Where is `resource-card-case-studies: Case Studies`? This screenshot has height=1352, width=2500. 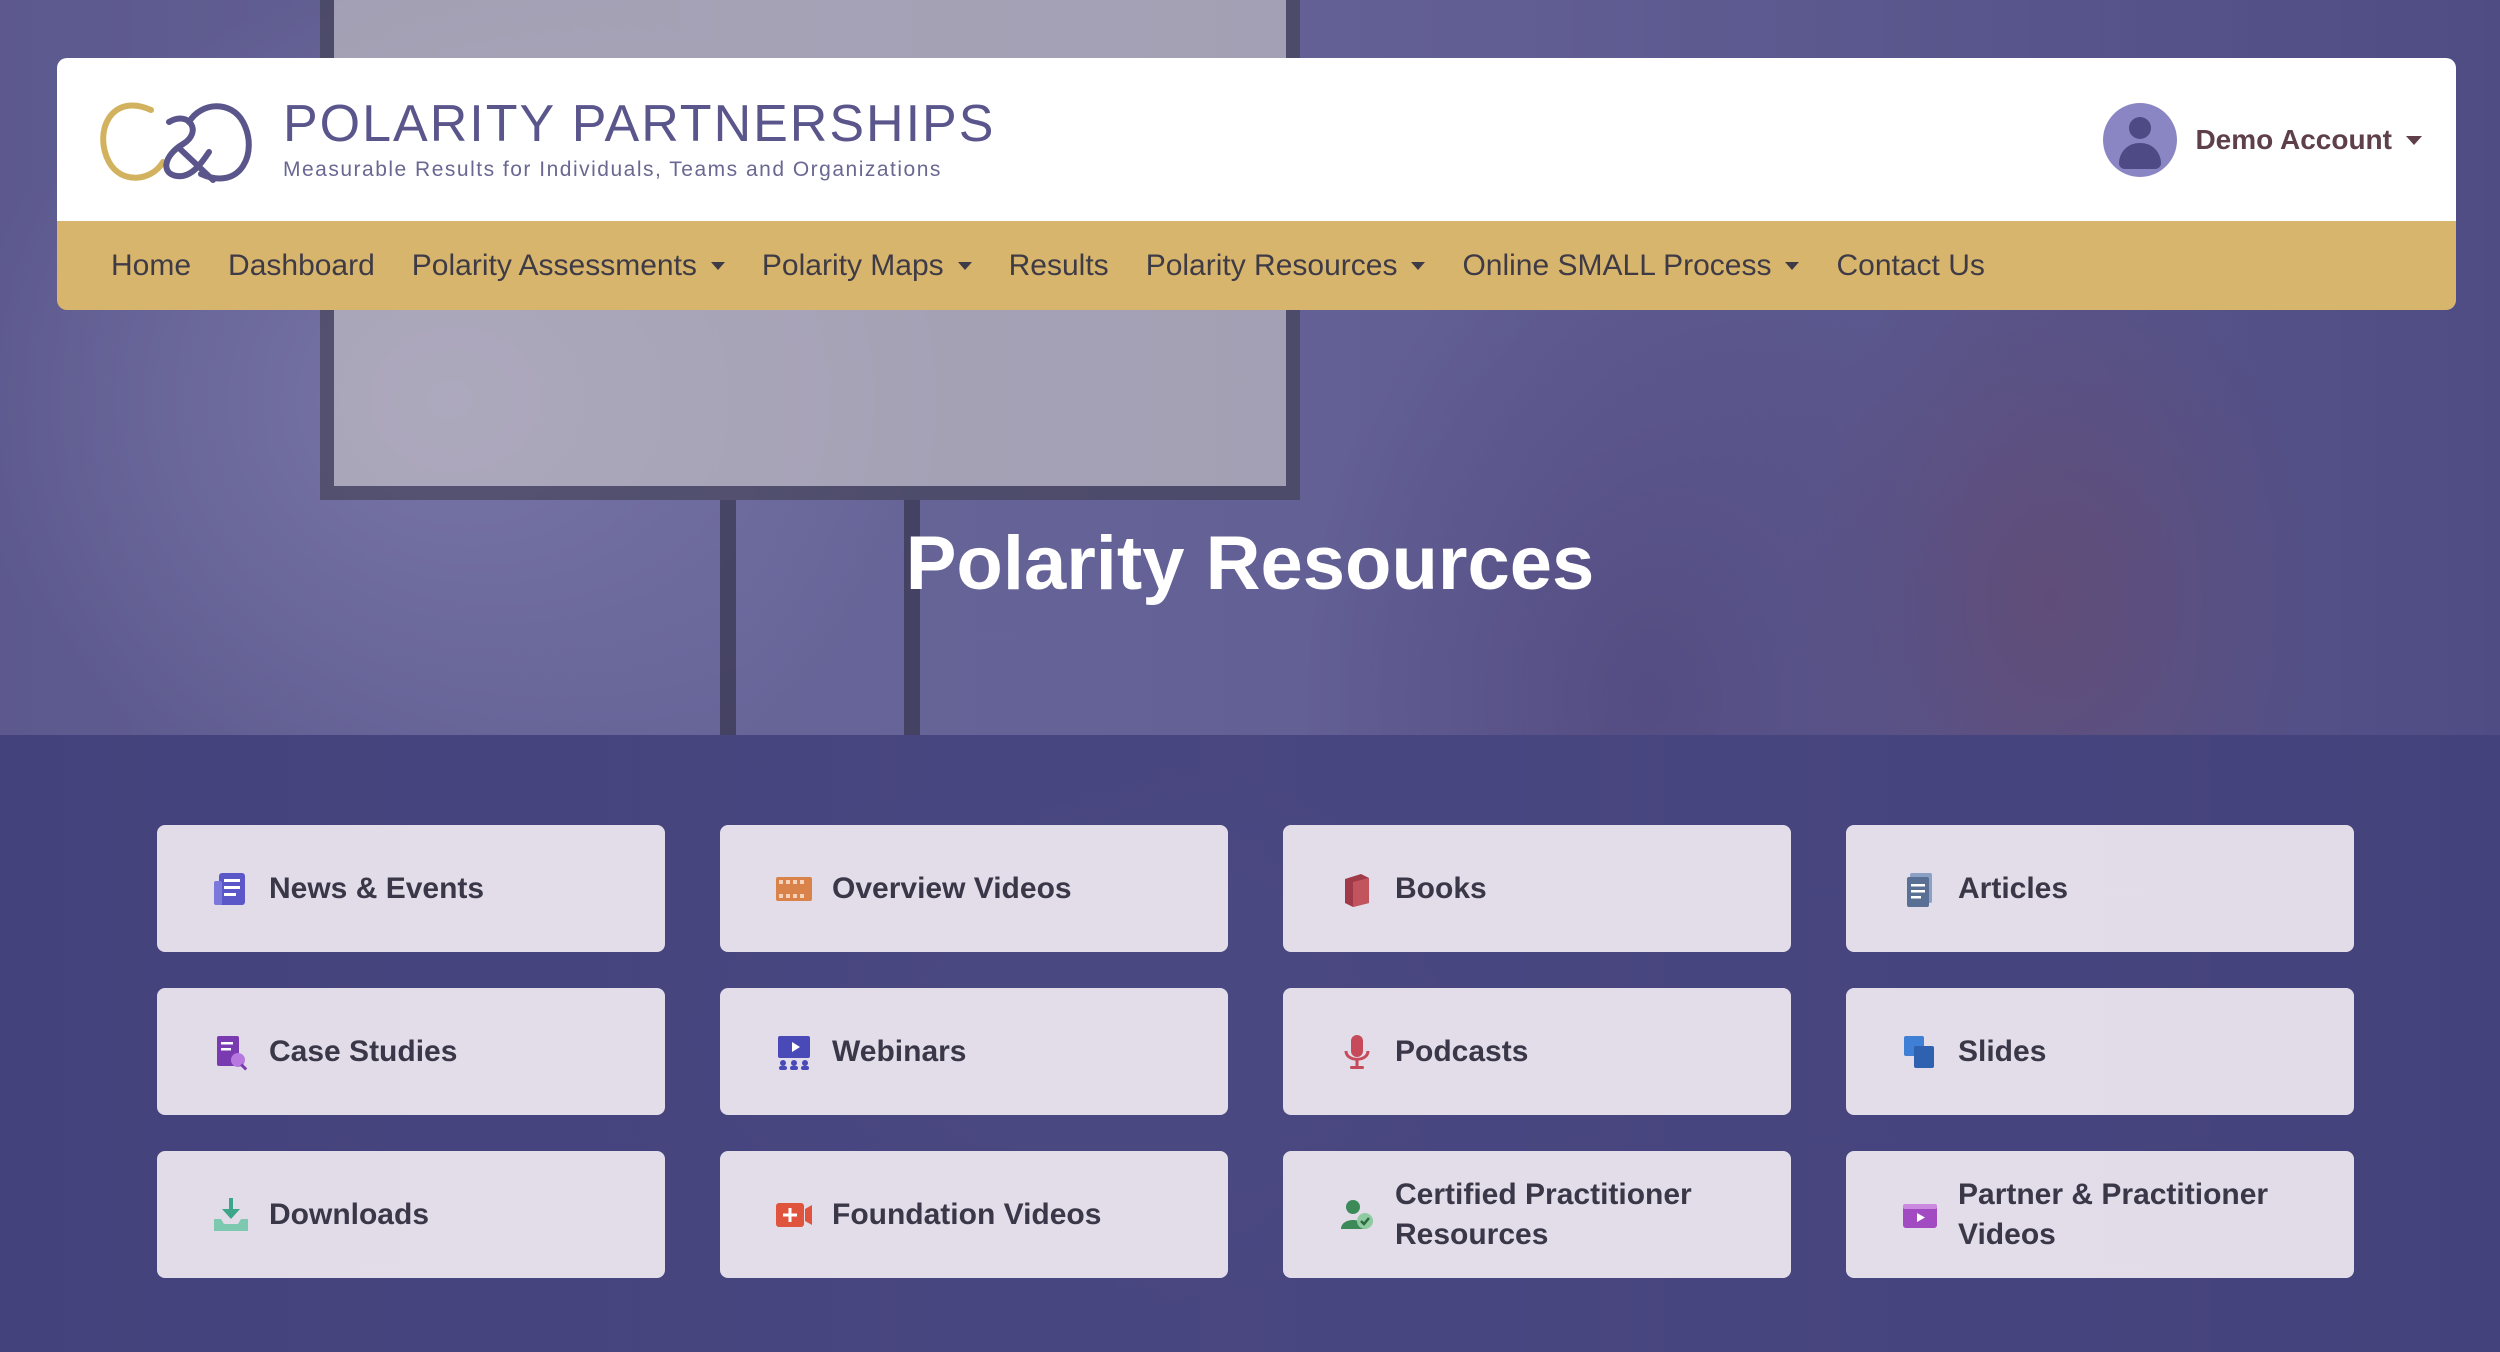 resource-card-case-studies: Case Studies is located at coordinates (411, 1051).